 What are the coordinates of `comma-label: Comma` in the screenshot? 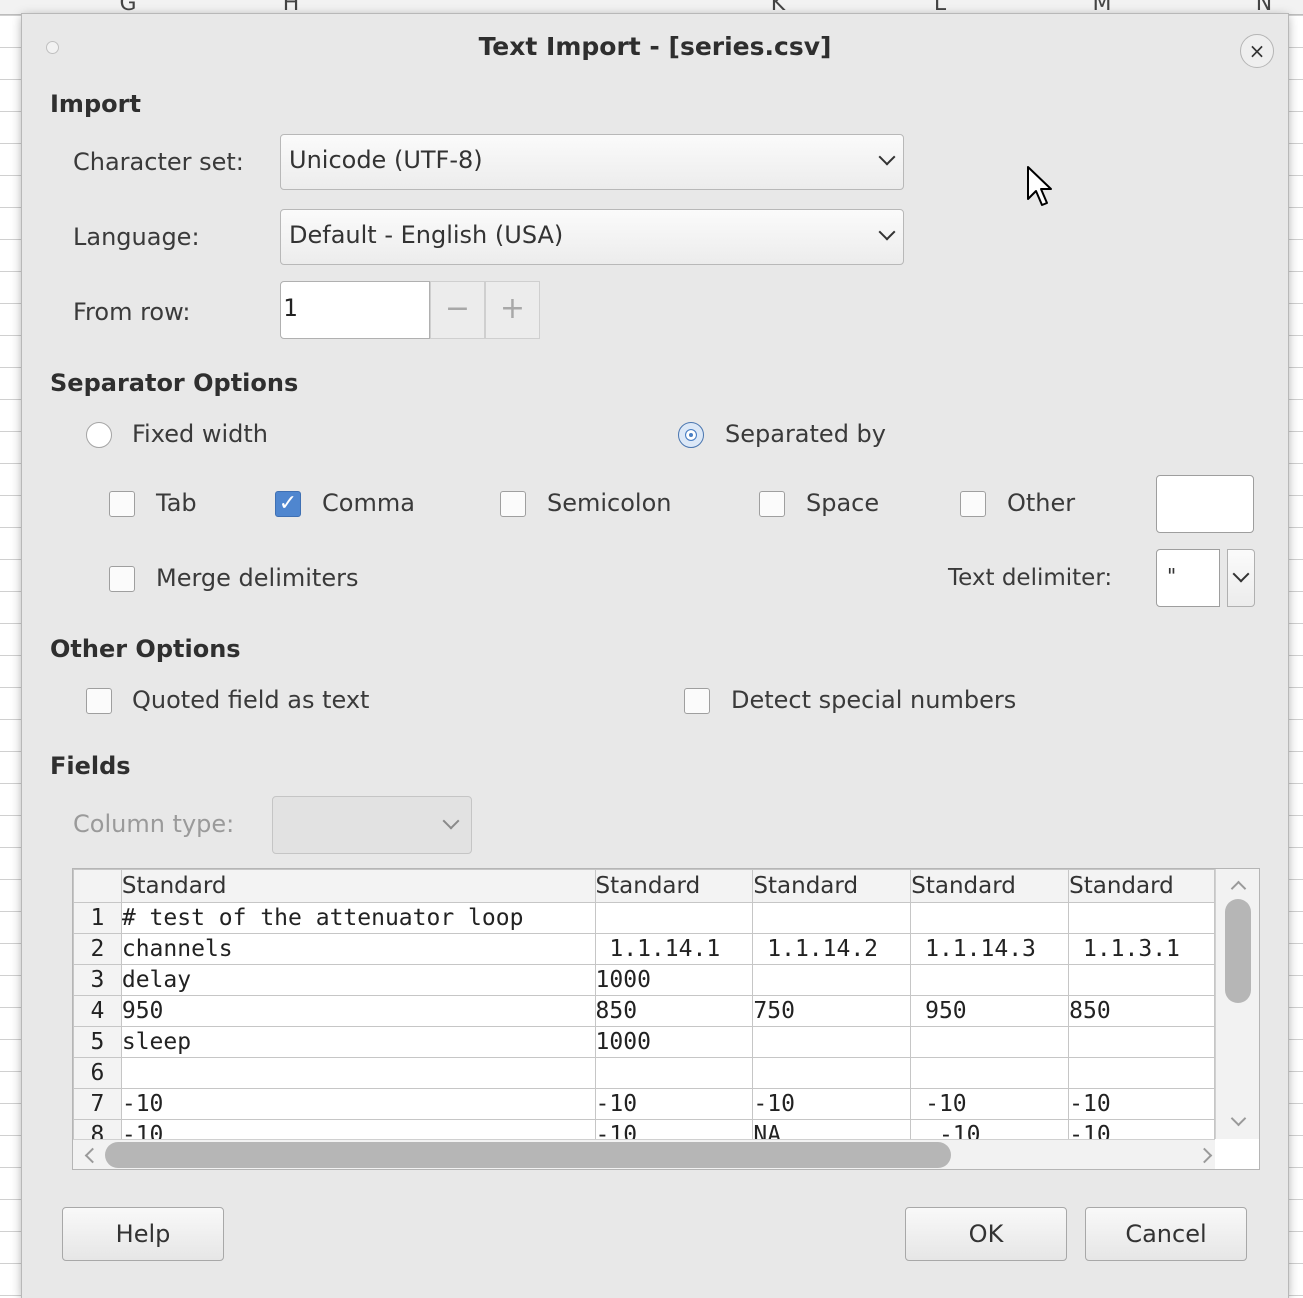 It's located at (368, 503).